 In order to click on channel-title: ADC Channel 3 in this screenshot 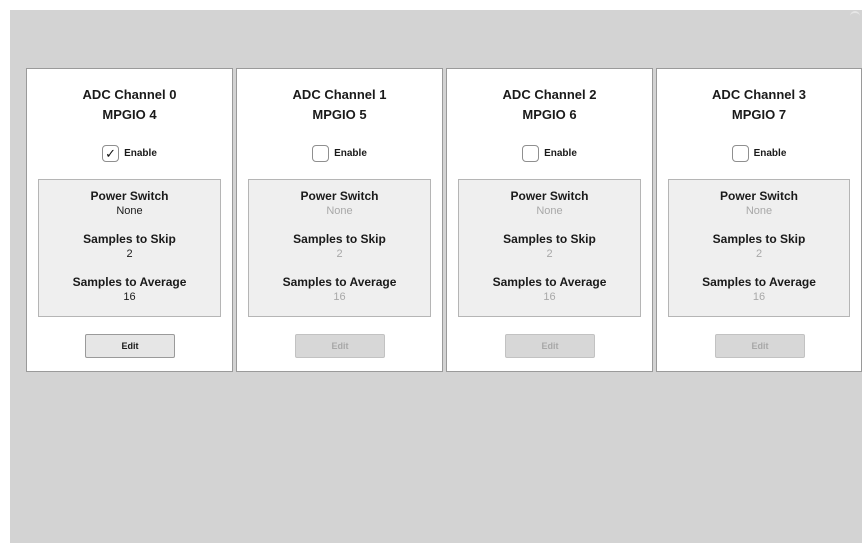, I will do `click(759, 94)`.